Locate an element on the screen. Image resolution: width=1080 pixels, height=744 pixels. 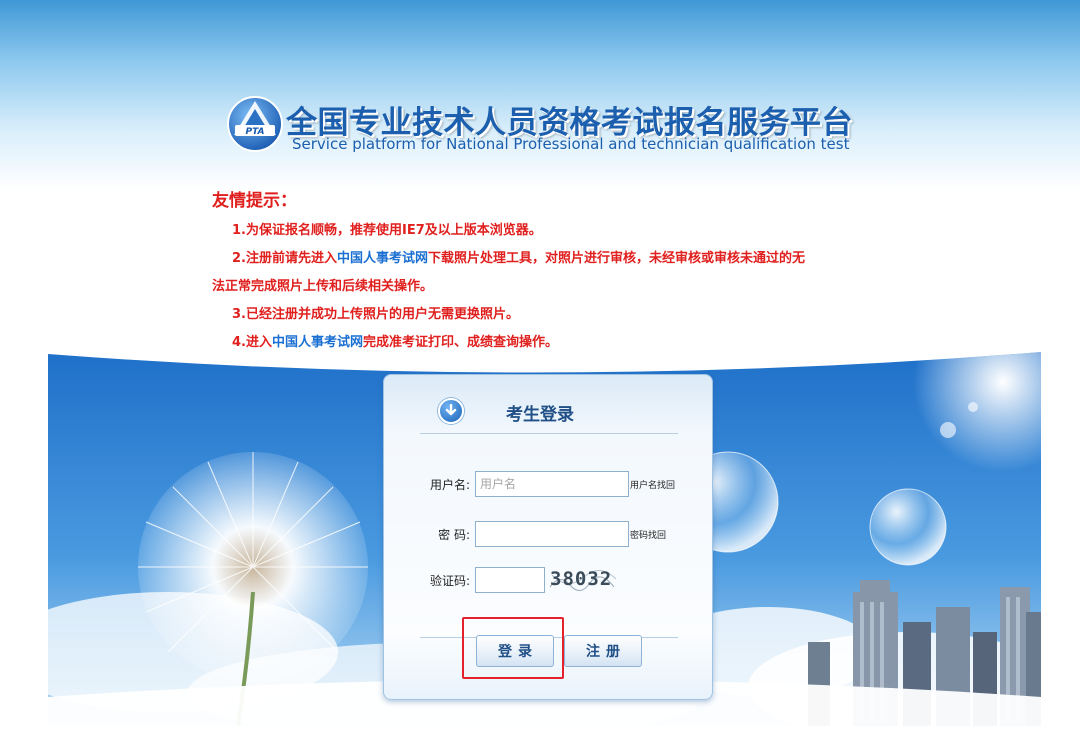
divider is located at coordinates (549, 433).